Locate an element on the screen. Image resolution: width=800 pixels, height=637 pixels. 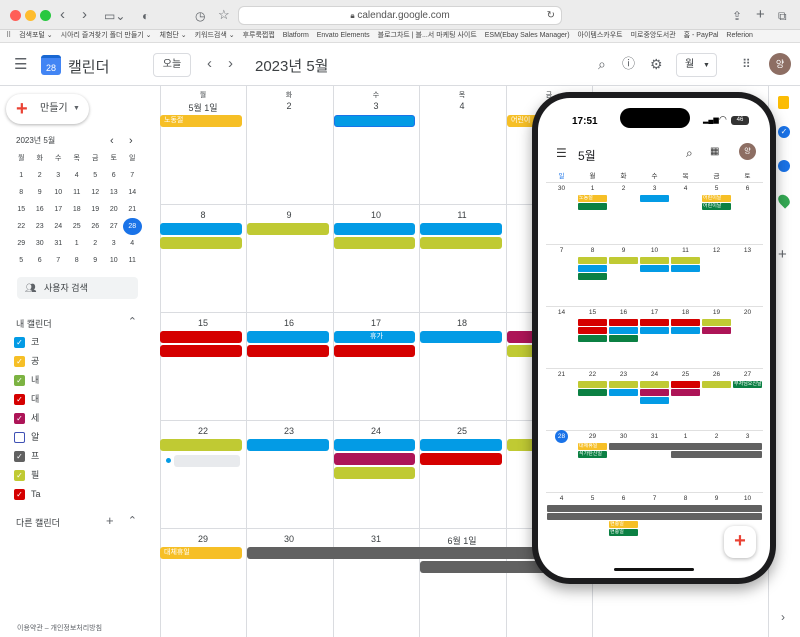
day-number: 24 is located at coordinates (376, 431).